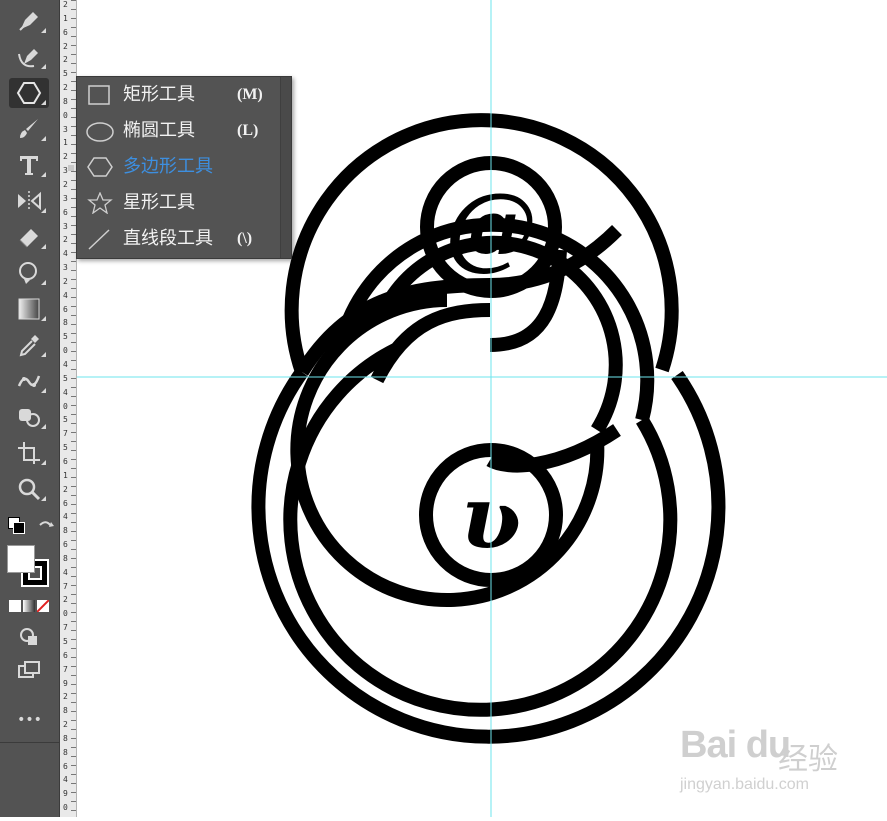 The image size is (887, 821). What do you see at coordinates (43, 606) in the screenshot?
I see `none-mode-button` at bounding box center [43, 606].